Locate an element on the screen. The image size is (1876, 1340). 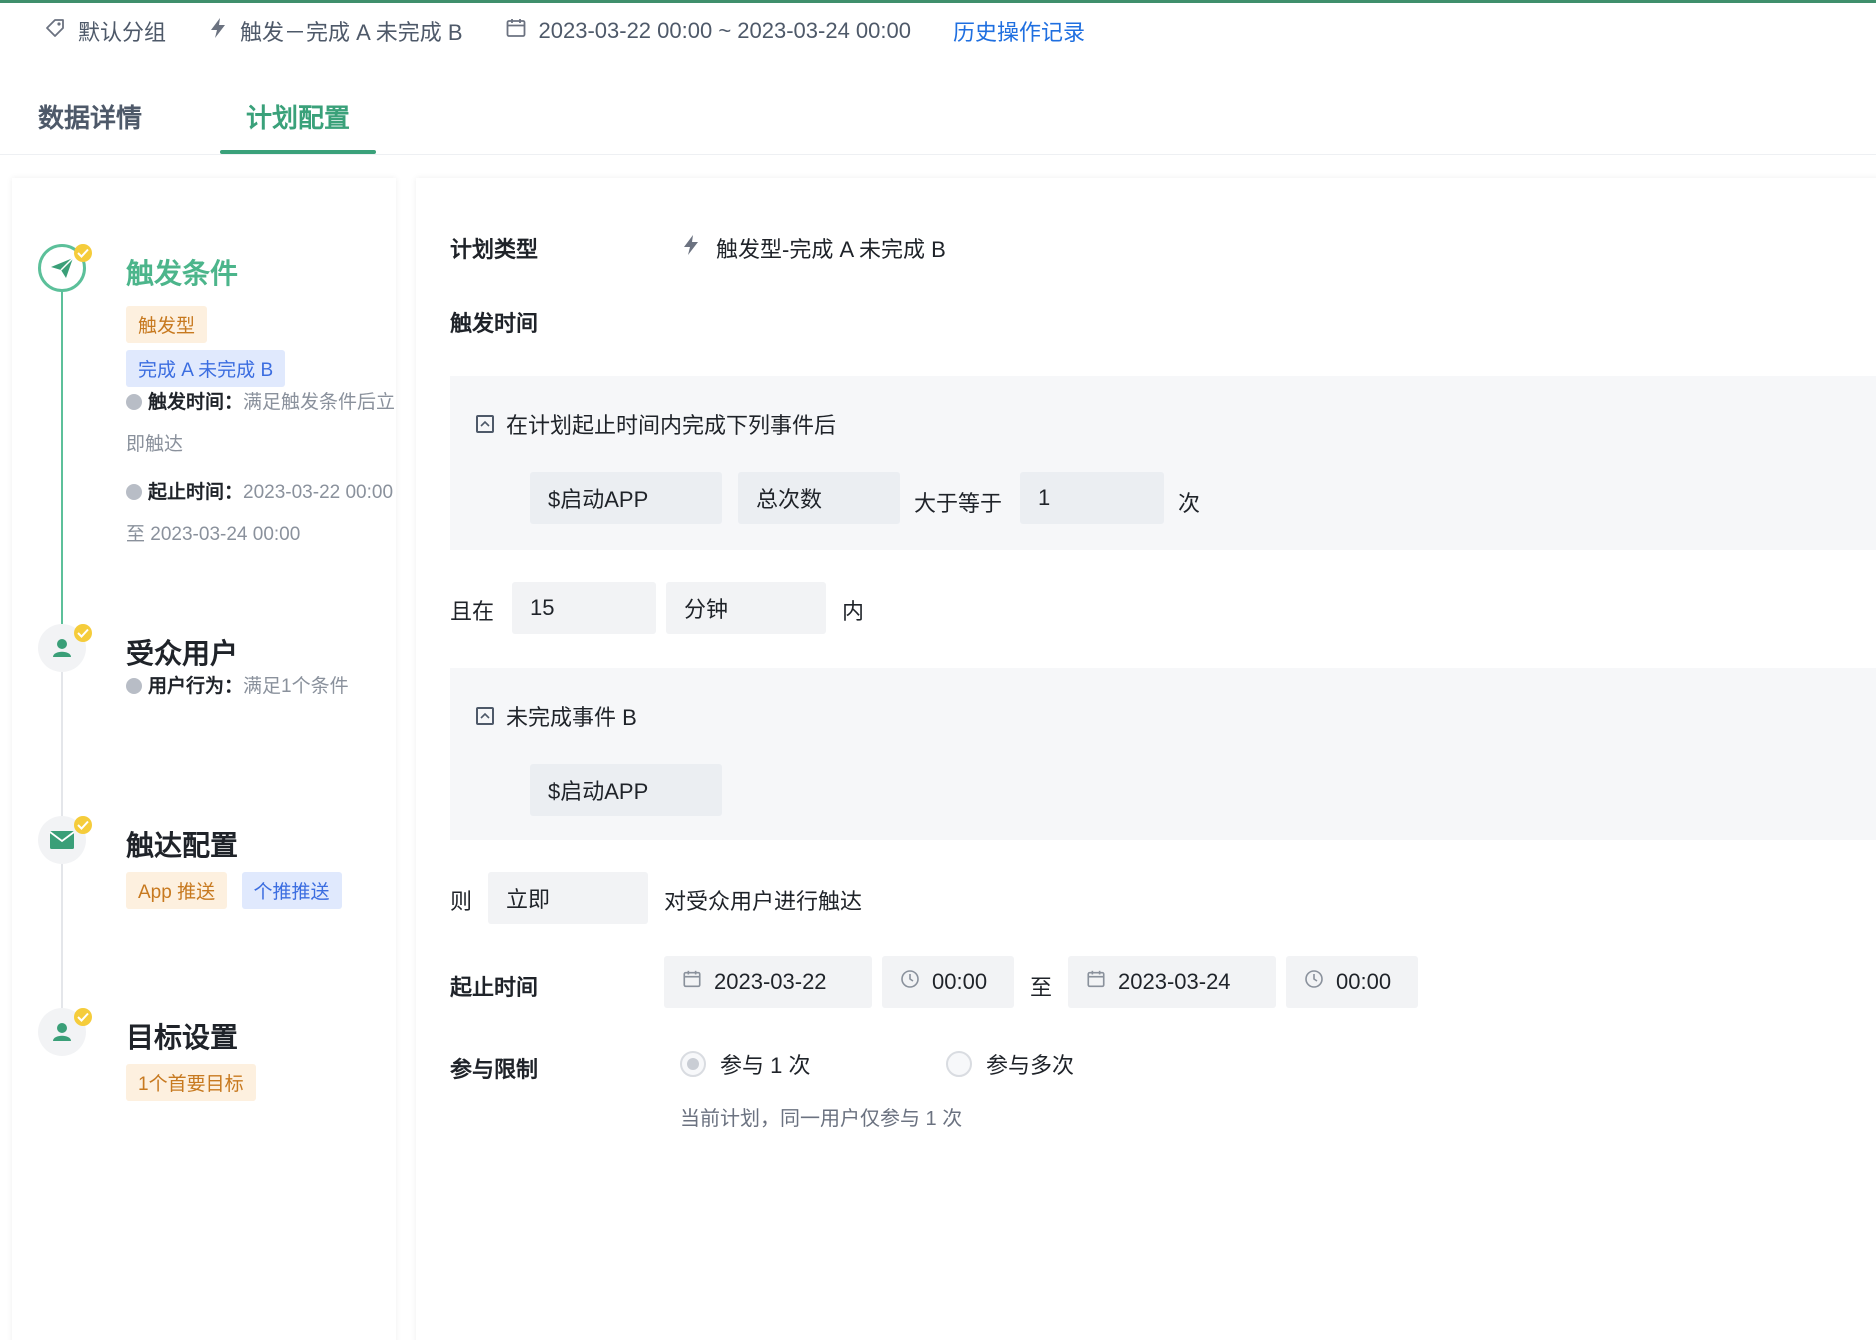
history-link: 历史操作记录 is located at coordinates (1019, 31).